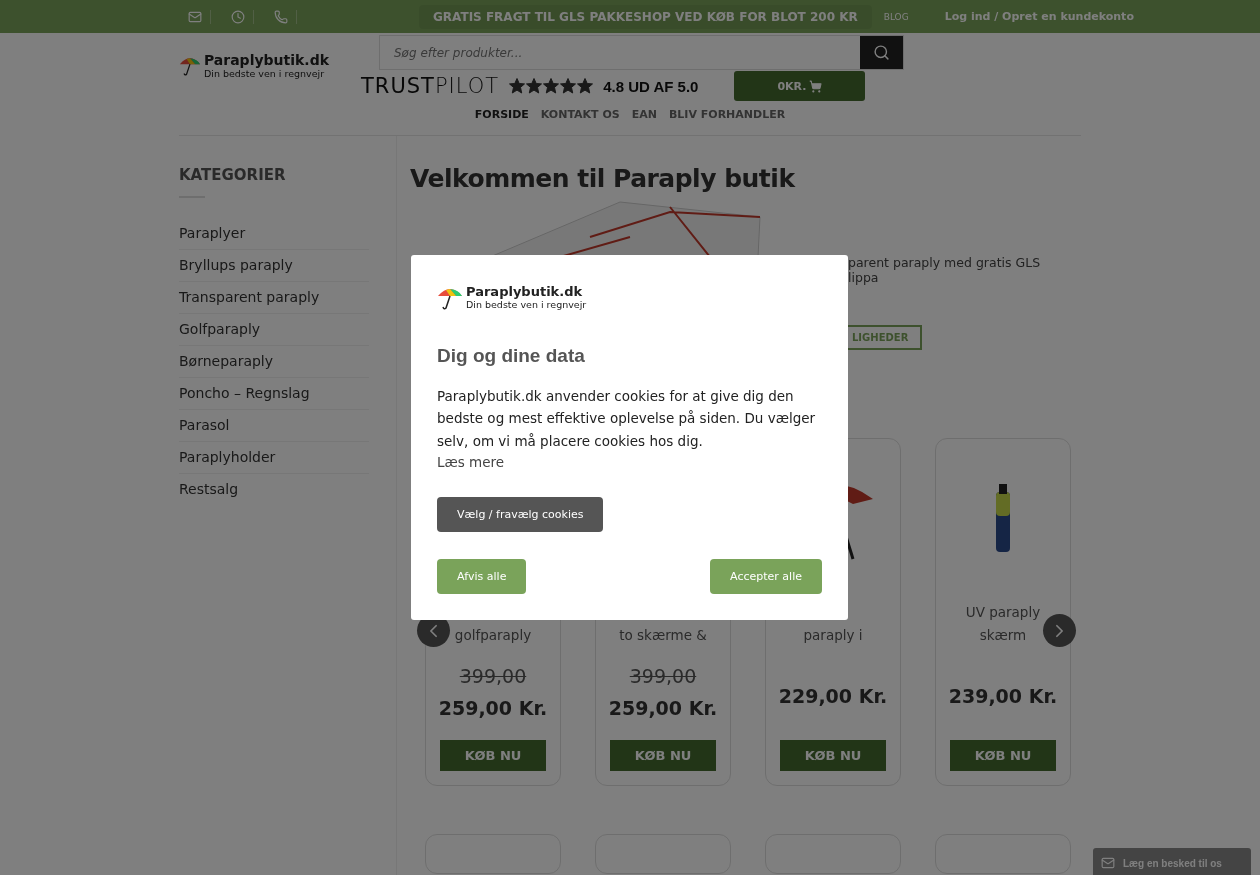  I want to click on reject-all-button: Afvis alle, so click(482, 576).